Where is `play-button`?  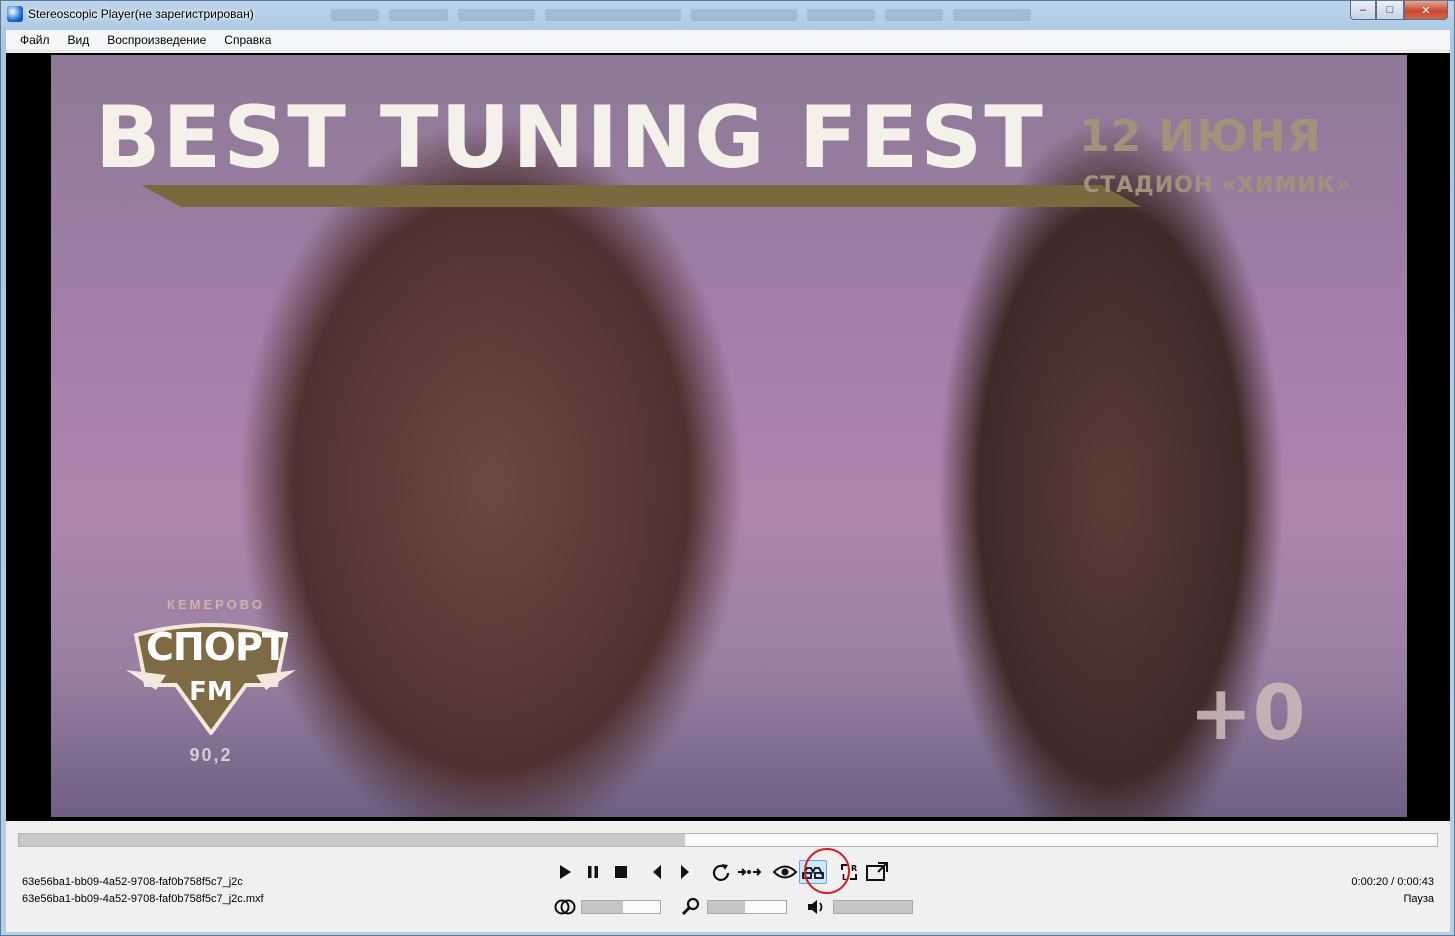
play-button is located at coordinates (565, 872).